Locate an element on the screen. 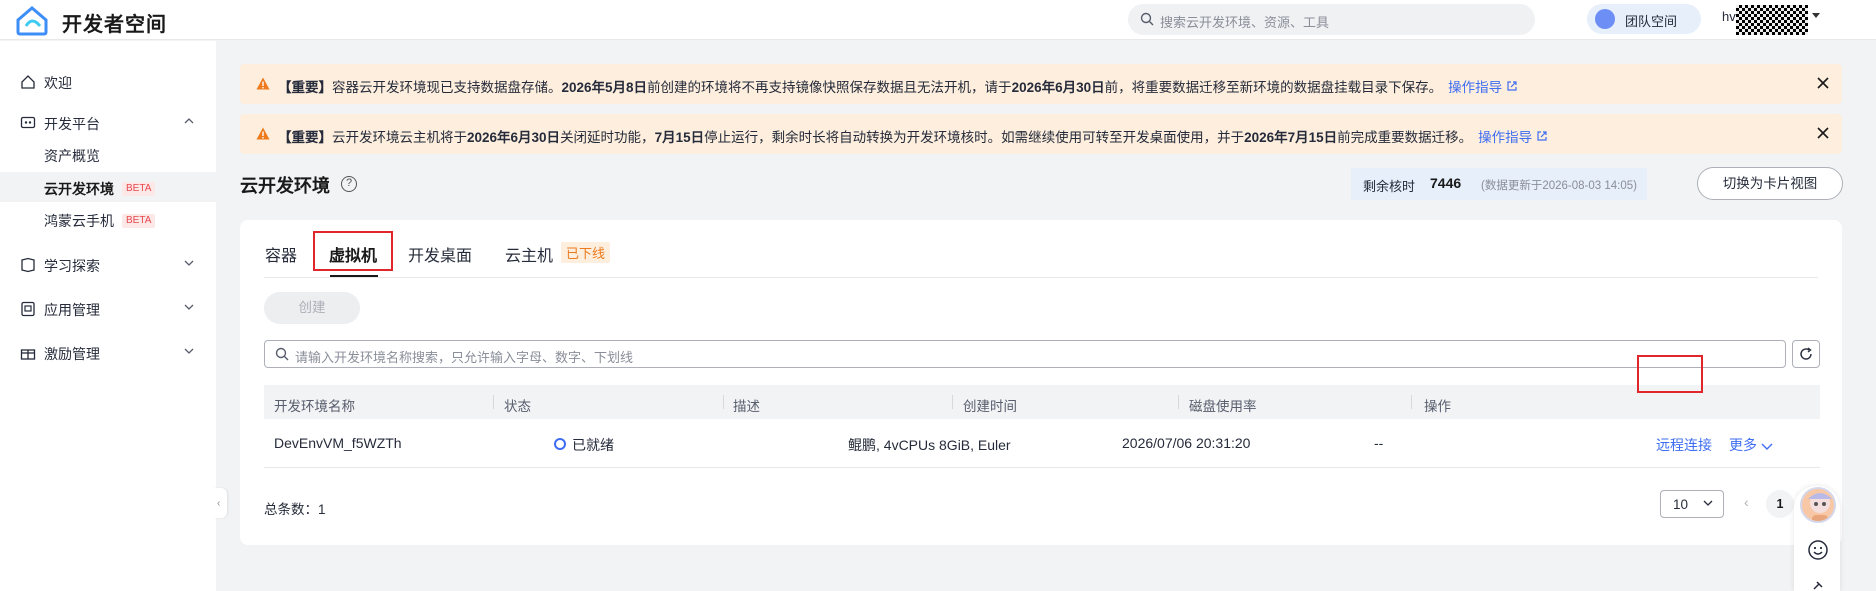 The image size is (1876, 591). sidebar-item-harmony-cloud-phone: 鸿蒙云手机 BETA is located at coordinates (108, 219).